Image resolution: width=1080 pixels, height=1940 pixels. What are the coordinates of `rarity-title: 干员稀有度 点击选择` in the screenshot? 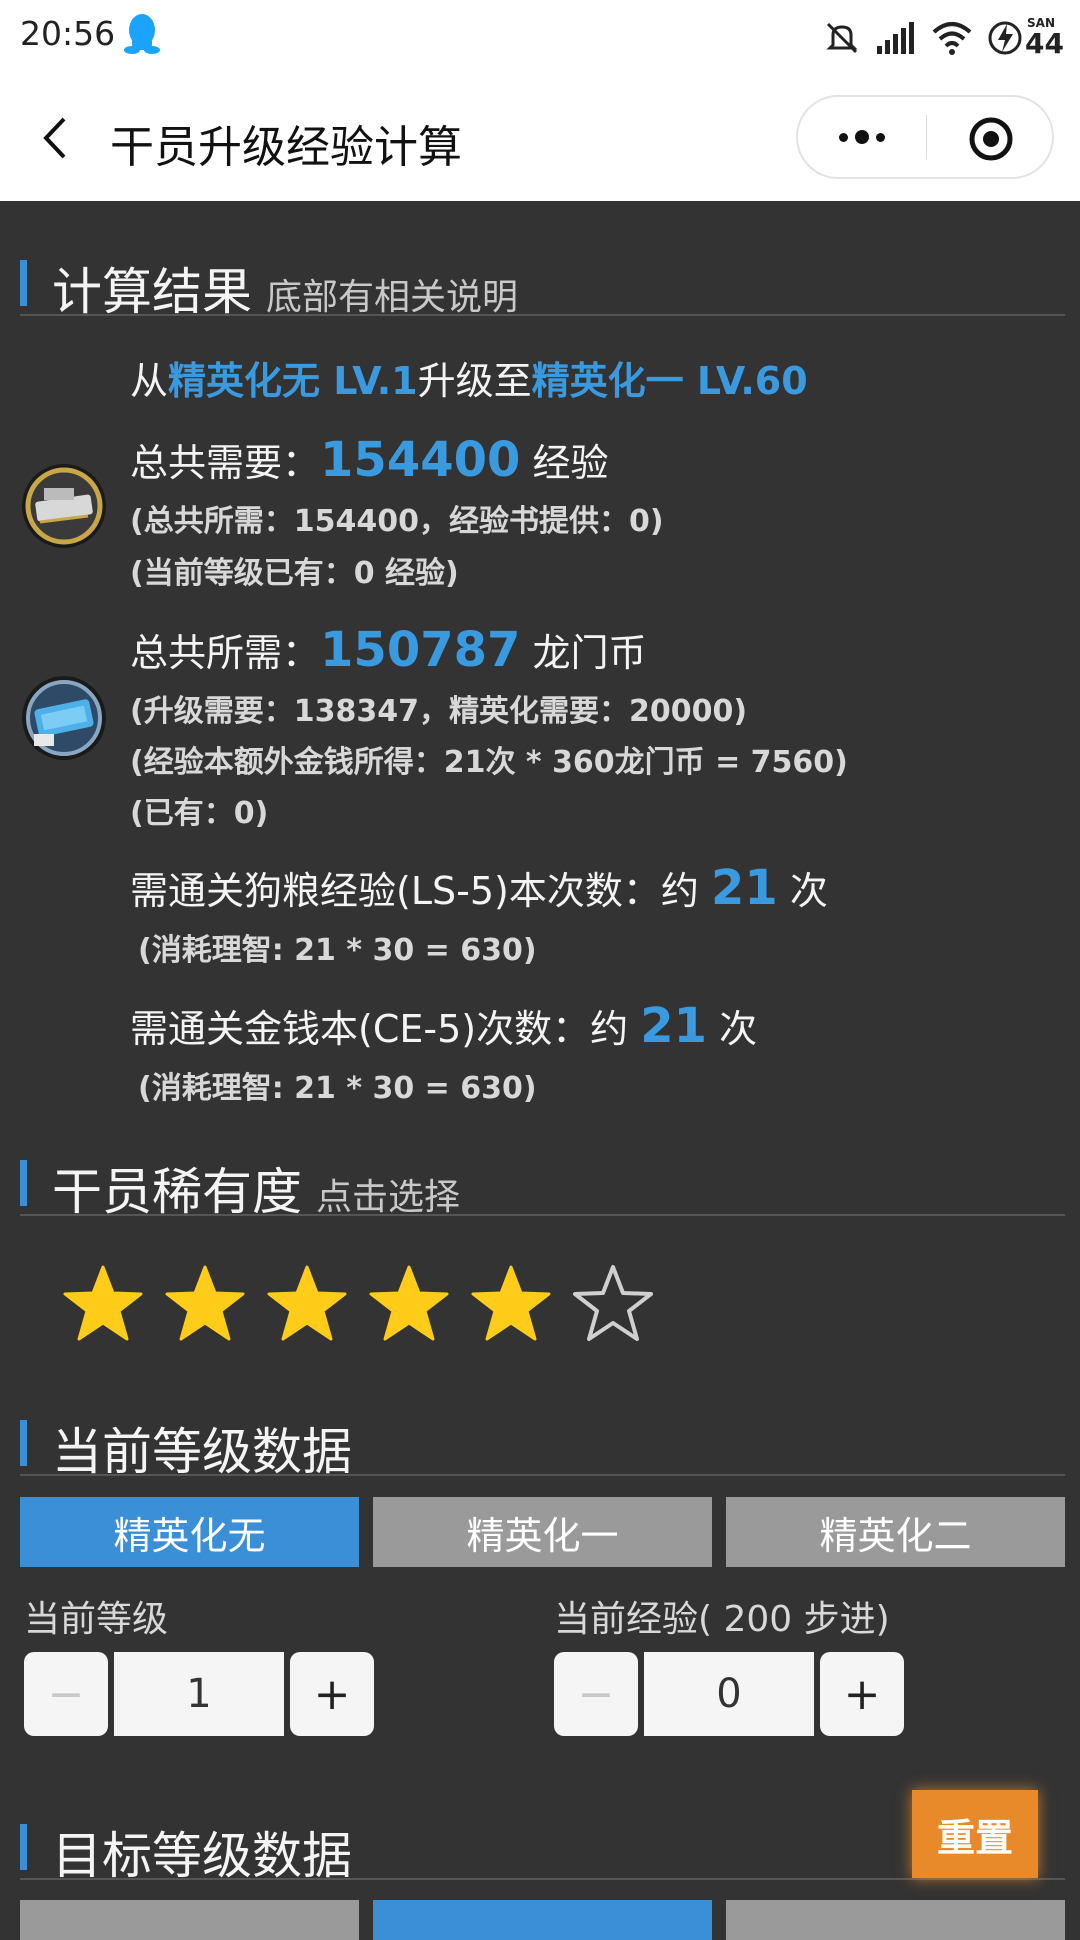 It's located at (256, 1188).